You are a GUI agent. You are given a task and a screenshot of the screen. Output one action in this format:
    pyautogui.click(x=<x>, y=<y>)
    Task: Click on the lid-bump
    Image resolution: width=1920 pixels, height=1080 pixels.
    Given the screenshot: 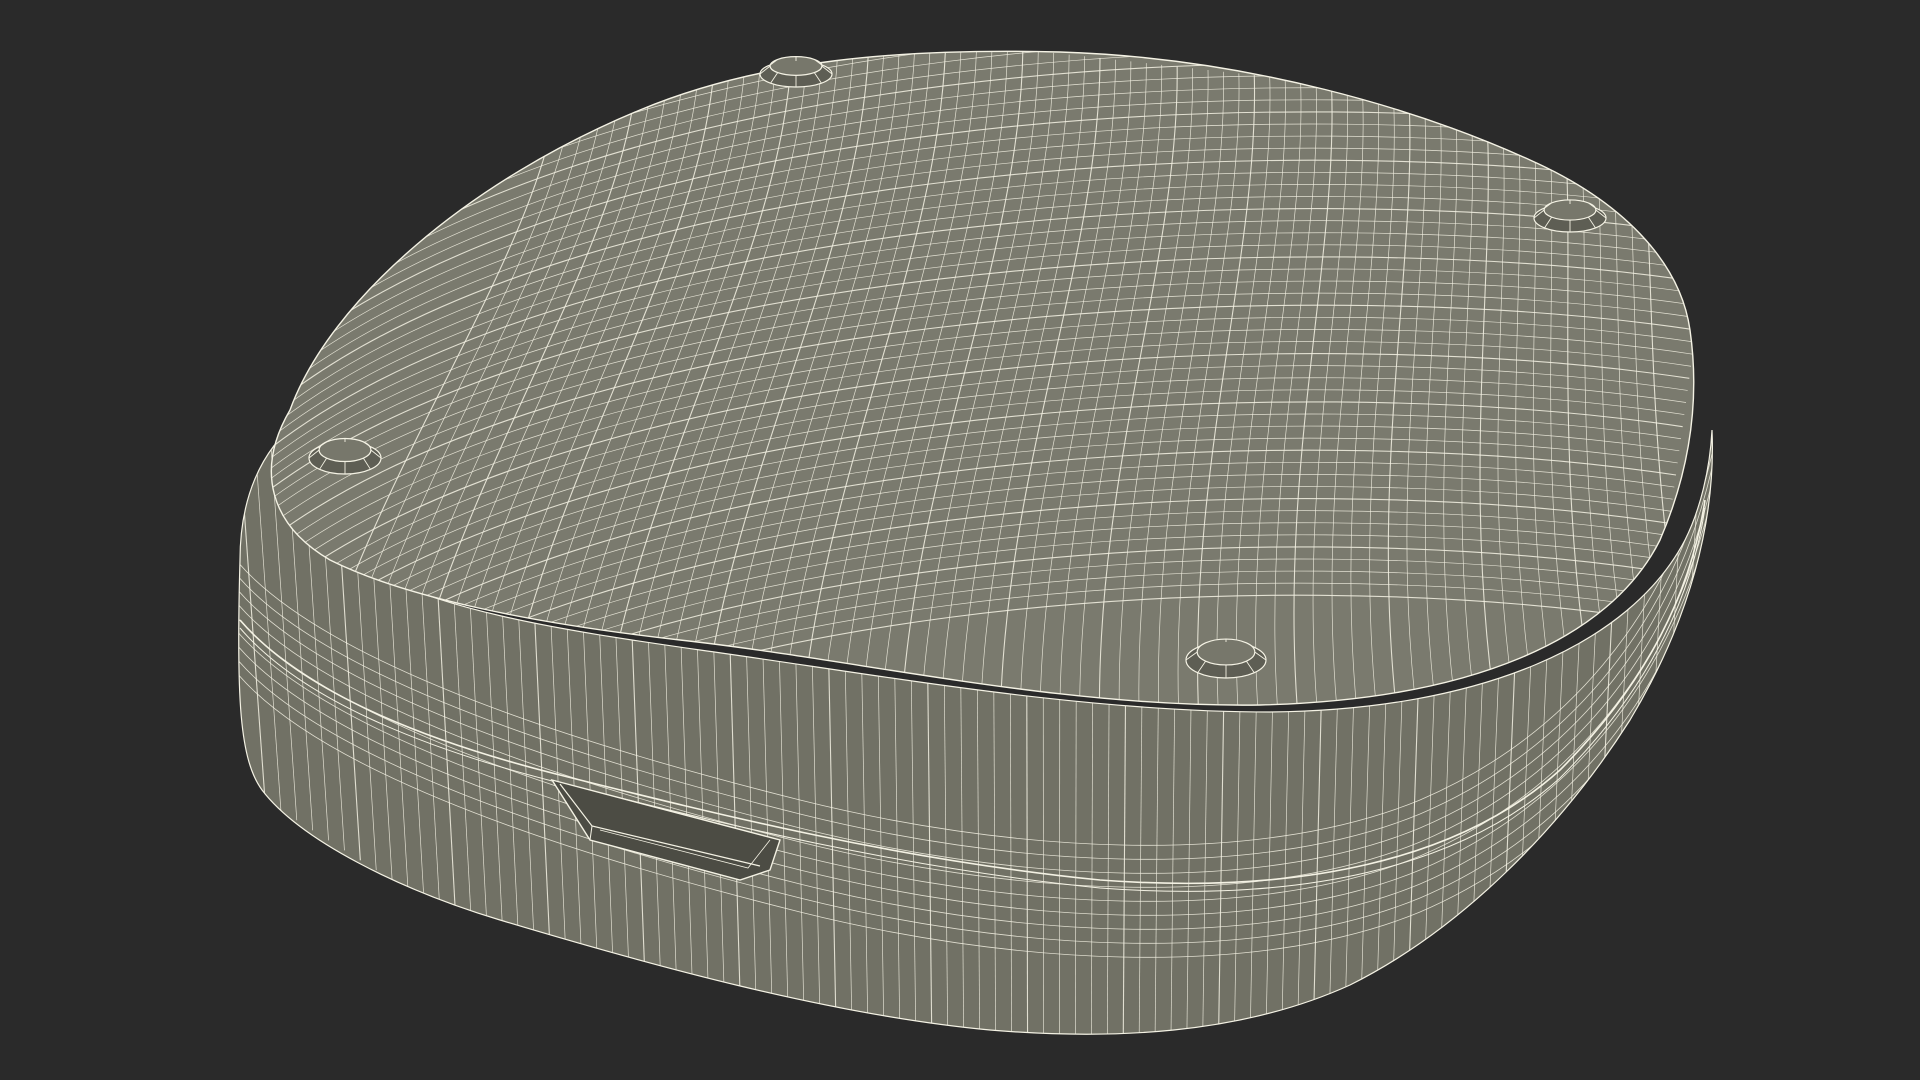 What is the action you would take?
    pyautogui.click(x=796, y=72)
    